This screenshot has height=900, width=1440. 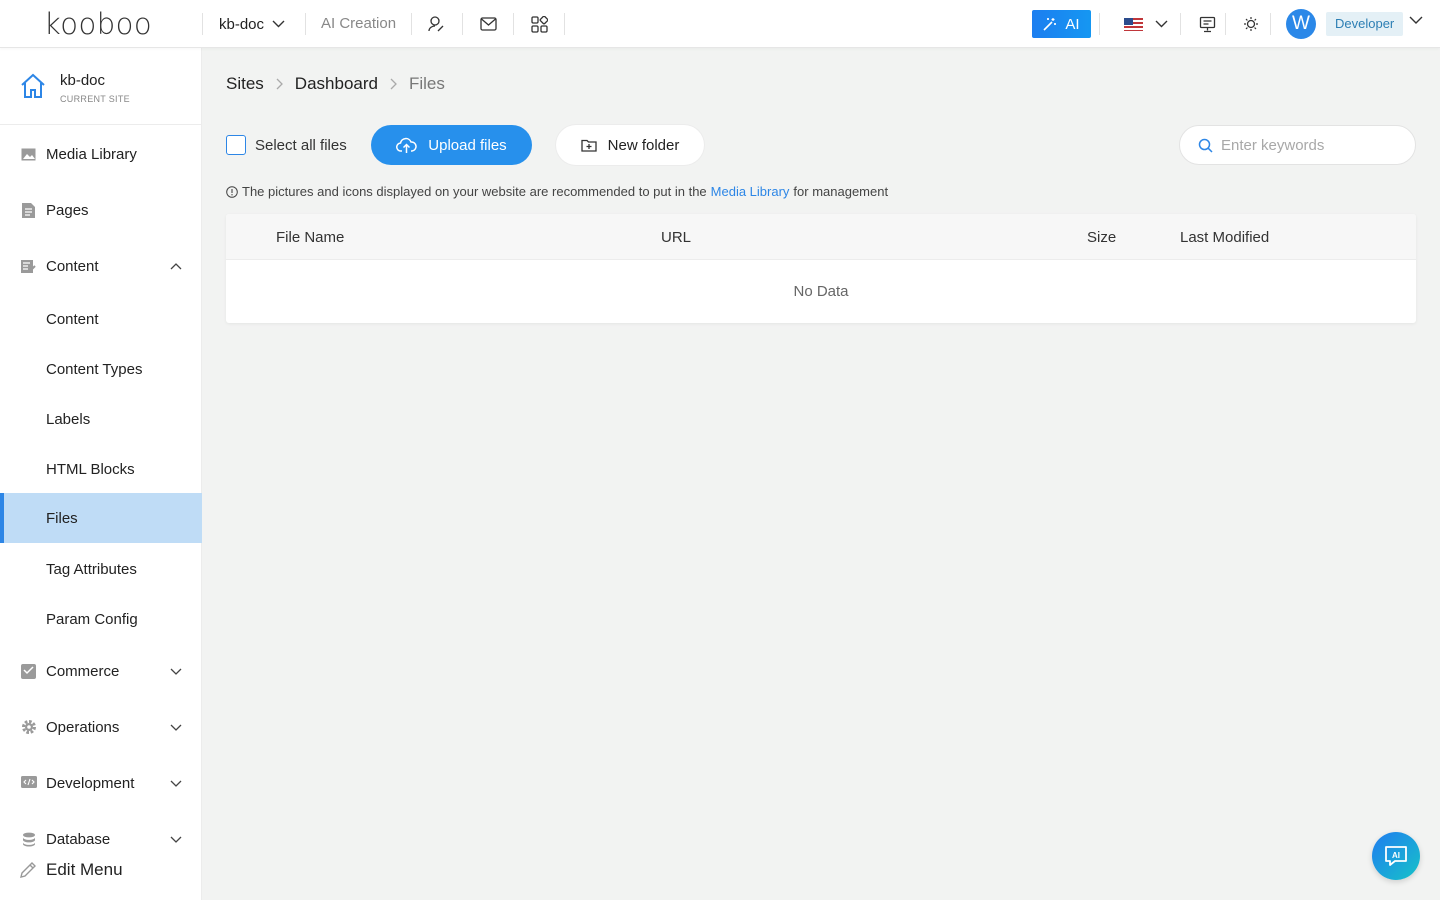 I want to click on role-badge: Developer, so click(x=1365, y=24).